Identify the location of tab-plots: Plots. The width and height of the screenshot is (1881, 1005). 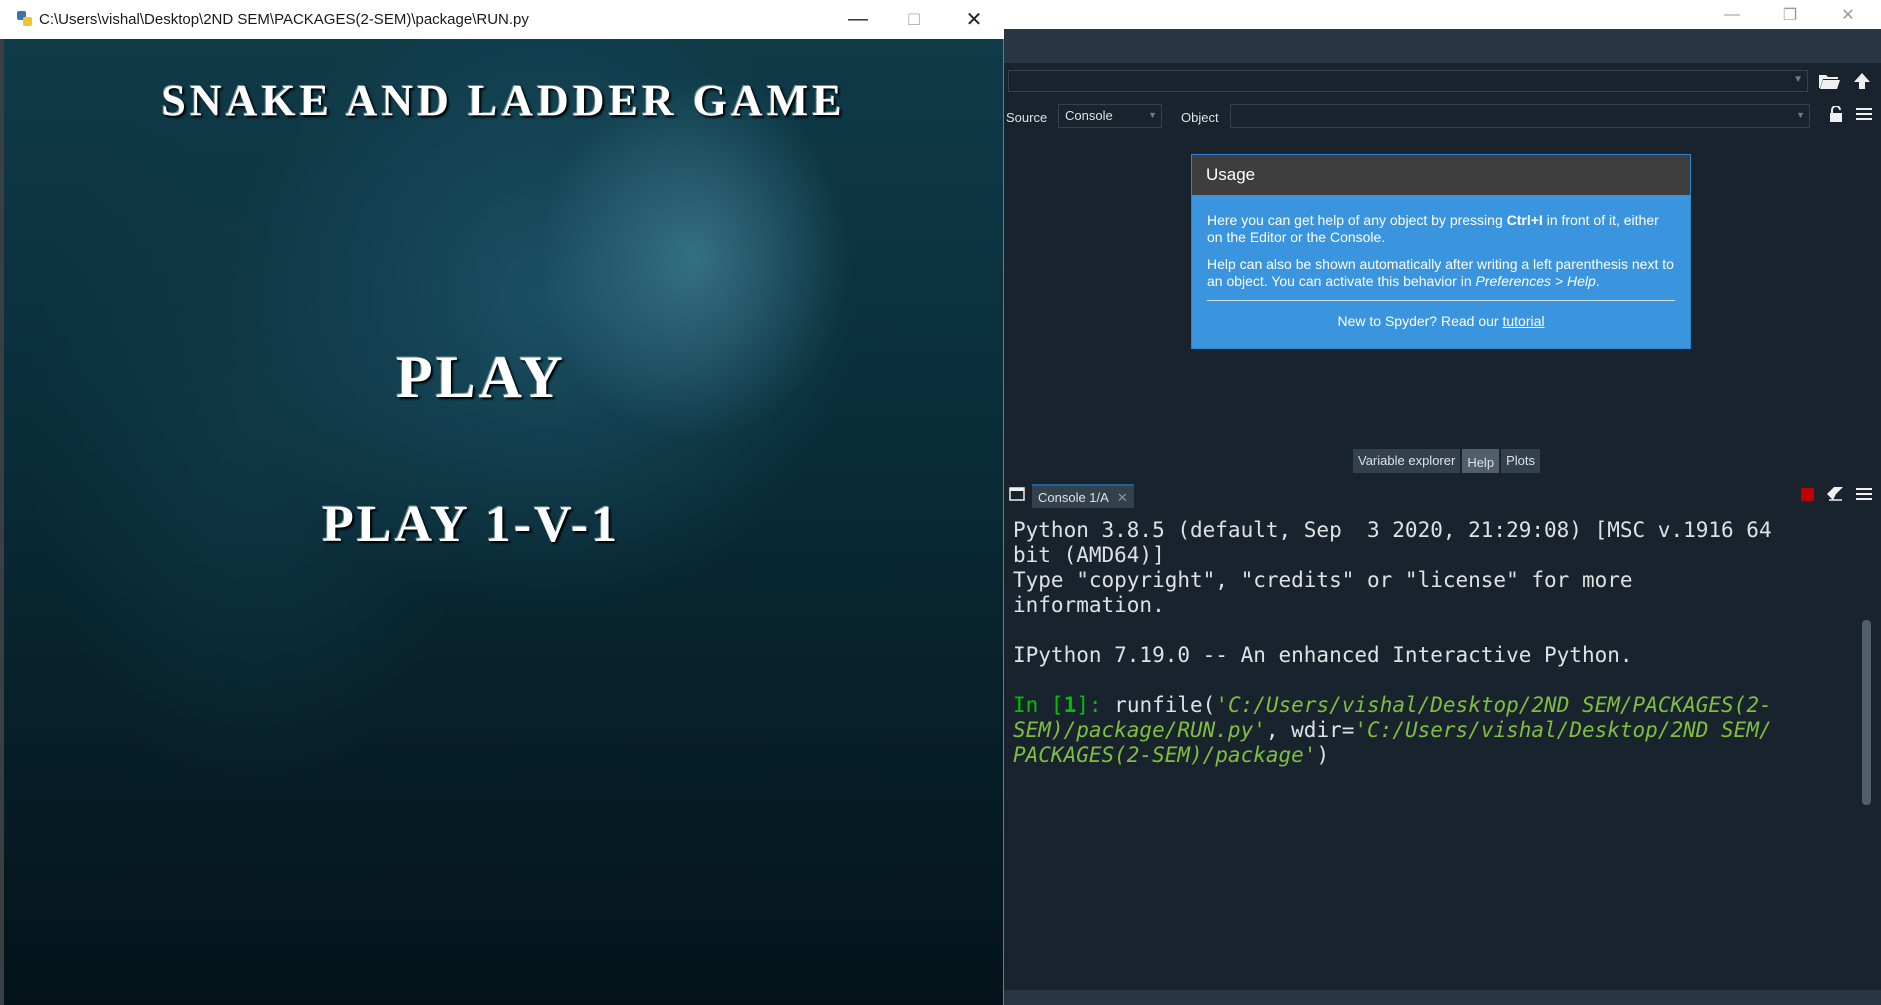
(1520, 461).